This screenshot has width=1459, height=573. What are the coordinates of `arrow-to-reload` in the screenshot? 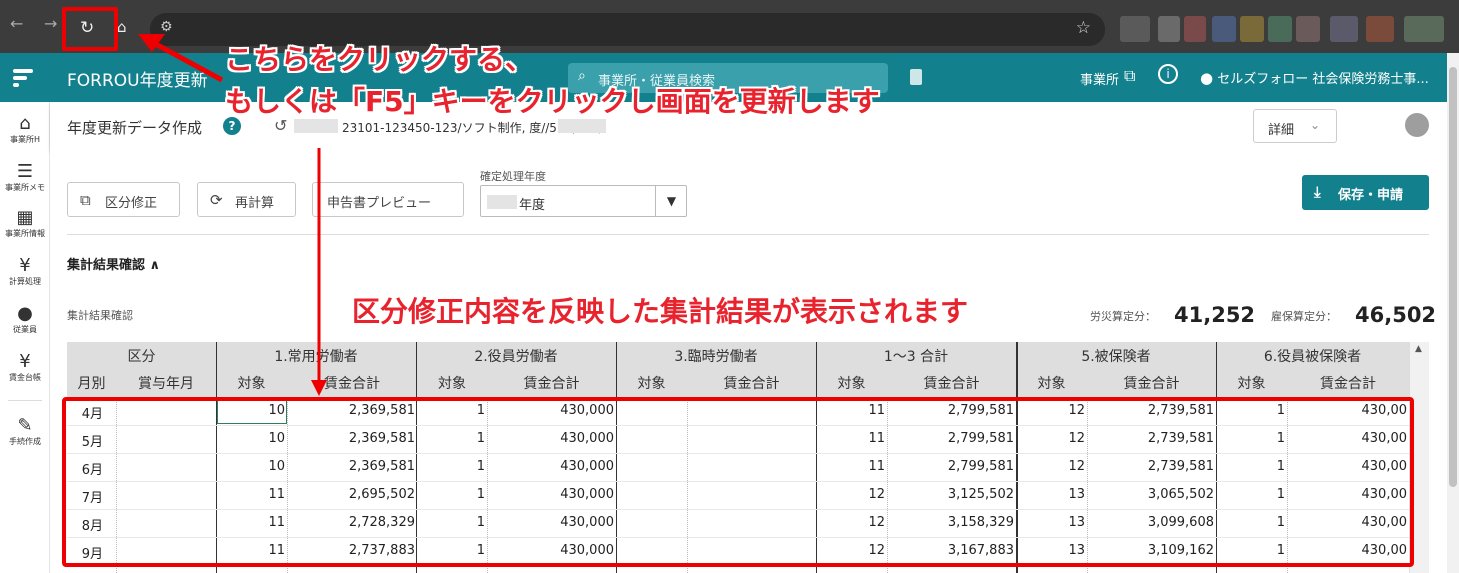 It's located at (187, 61).